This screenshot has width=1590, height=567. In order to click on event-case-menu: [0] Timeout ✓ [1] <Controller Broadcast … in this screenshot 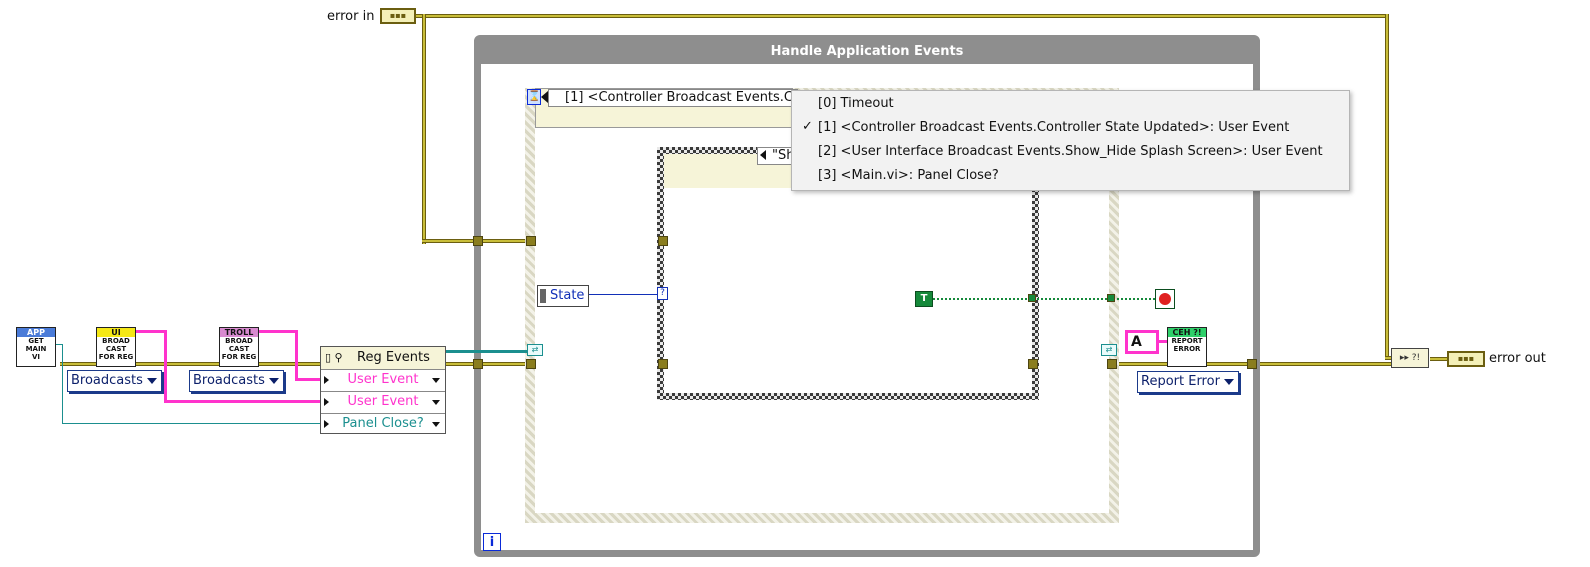, I will do `click(1070, 140)`.